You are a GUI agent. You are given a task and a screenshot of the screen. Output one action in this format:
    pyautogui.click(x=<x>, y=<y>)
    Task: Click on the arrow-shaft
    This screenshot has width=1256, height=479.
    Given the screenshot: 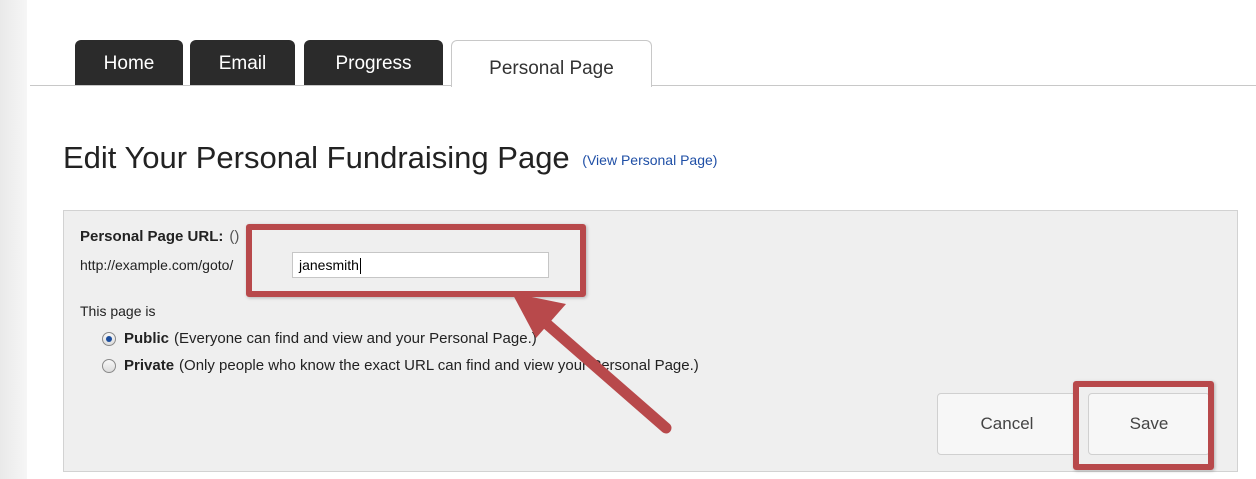 What is the action you would take?
    pyautogui.click(x=603, y=373)
    